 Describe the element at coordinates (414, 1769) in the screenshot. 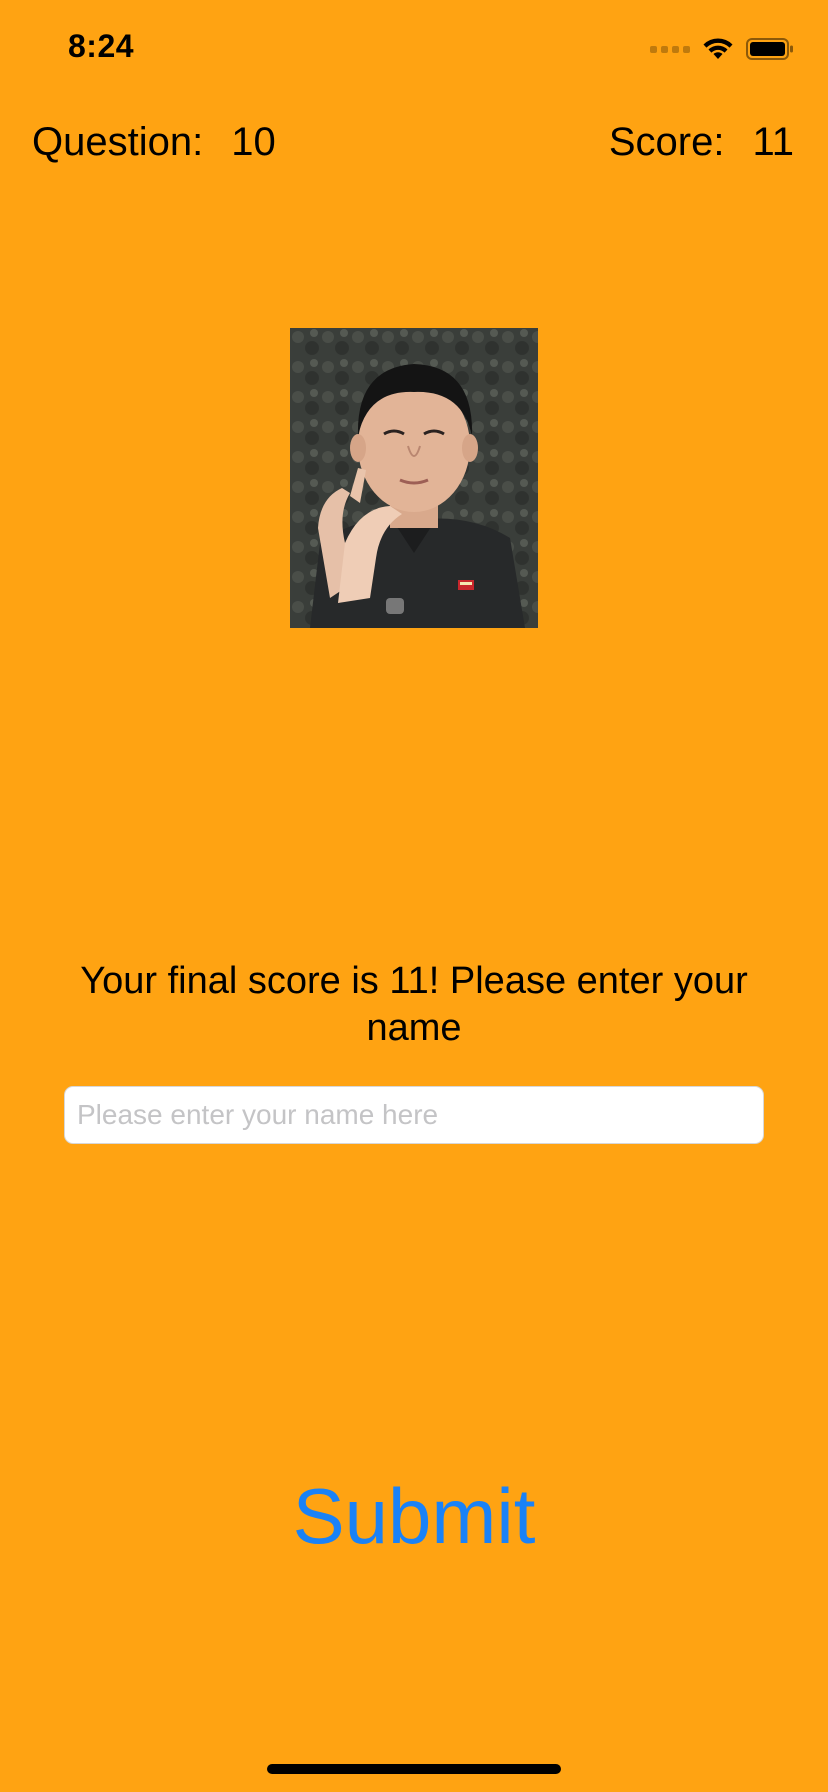

I see `home-indicator` at that location.